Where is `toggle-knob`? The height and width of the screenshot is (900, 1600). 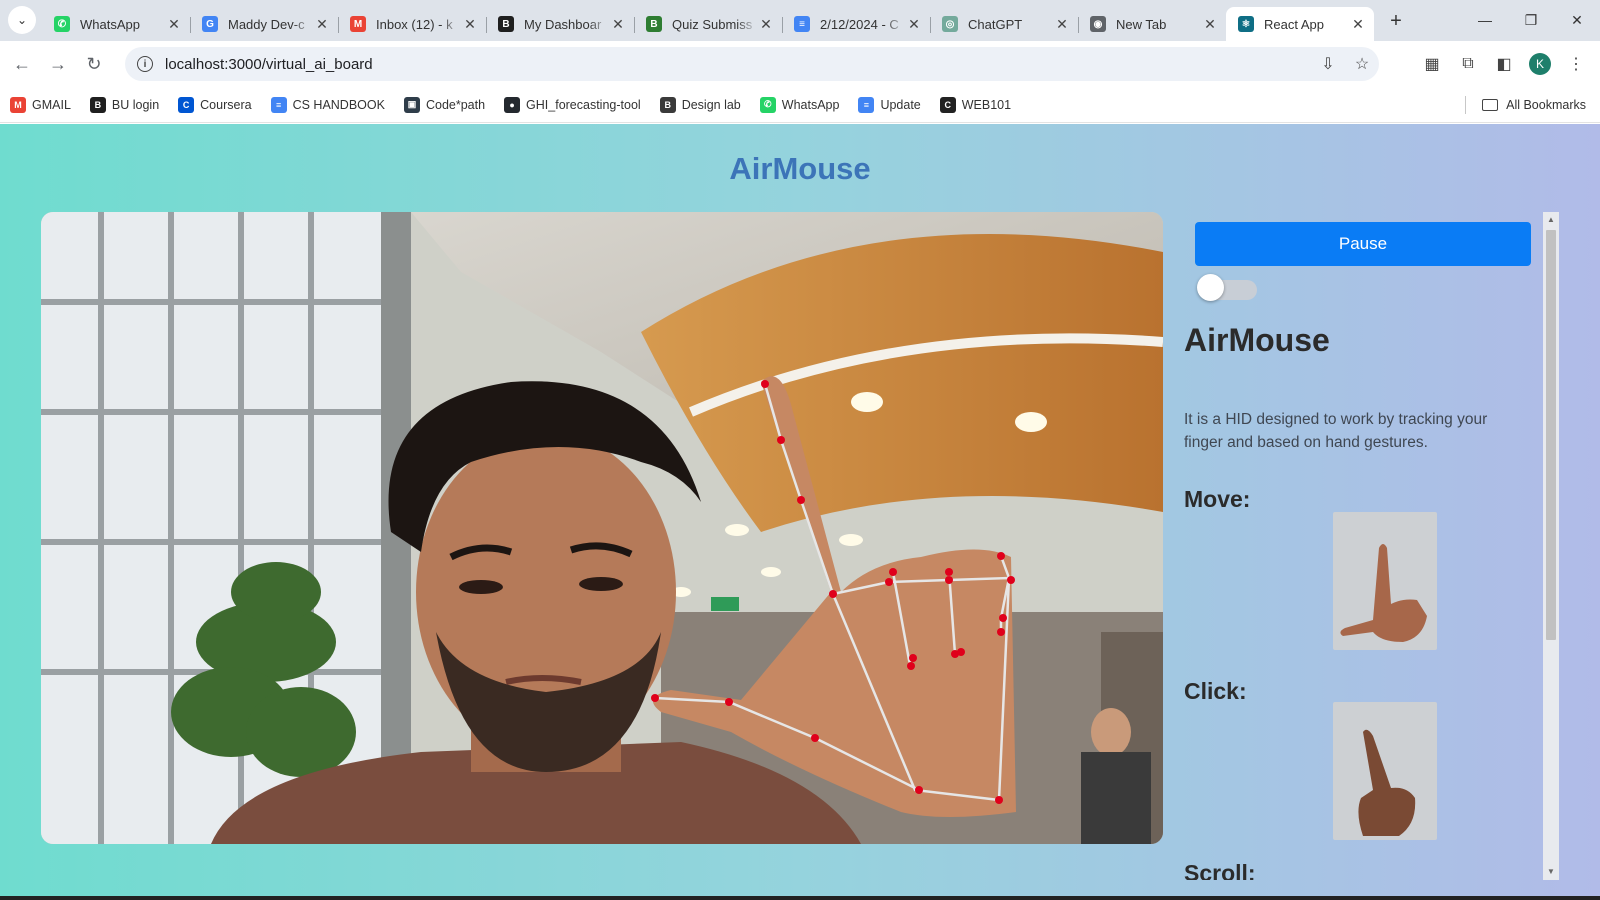
toggle-knob is located at coordinates (1210, 287).